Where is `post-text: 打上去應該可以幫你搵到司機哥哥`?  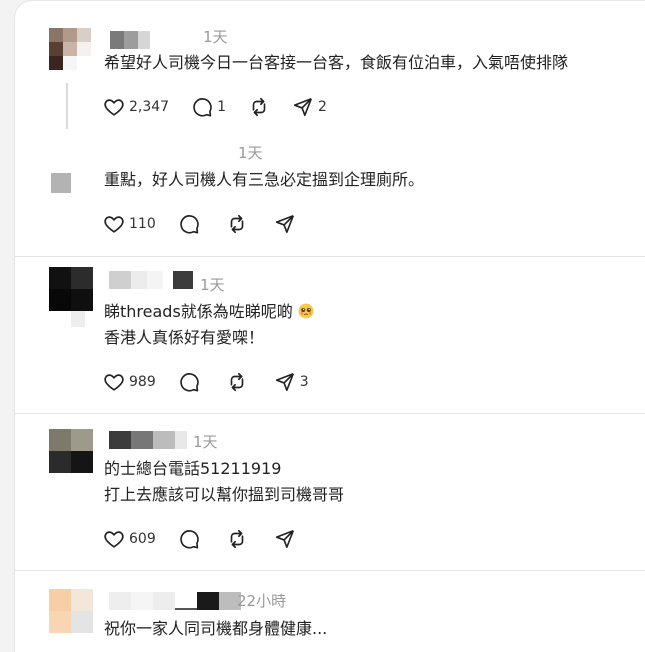
post-text: 打上去應該可以幫你搵到司機哥哥 is located at coordinates (224, 494).